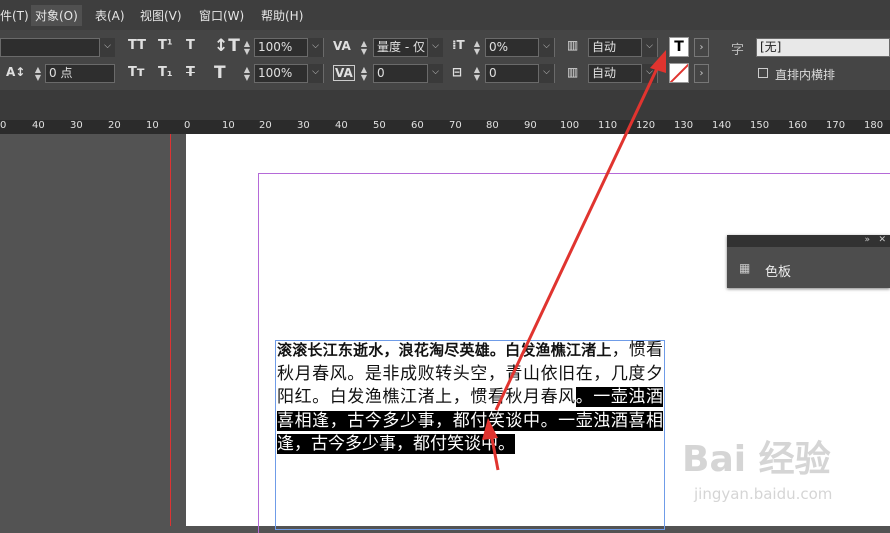 This screenshot has width=890, height=533. I want to click on baidu-watermark-url: jingyan.baidu.com, so click(763, 494).